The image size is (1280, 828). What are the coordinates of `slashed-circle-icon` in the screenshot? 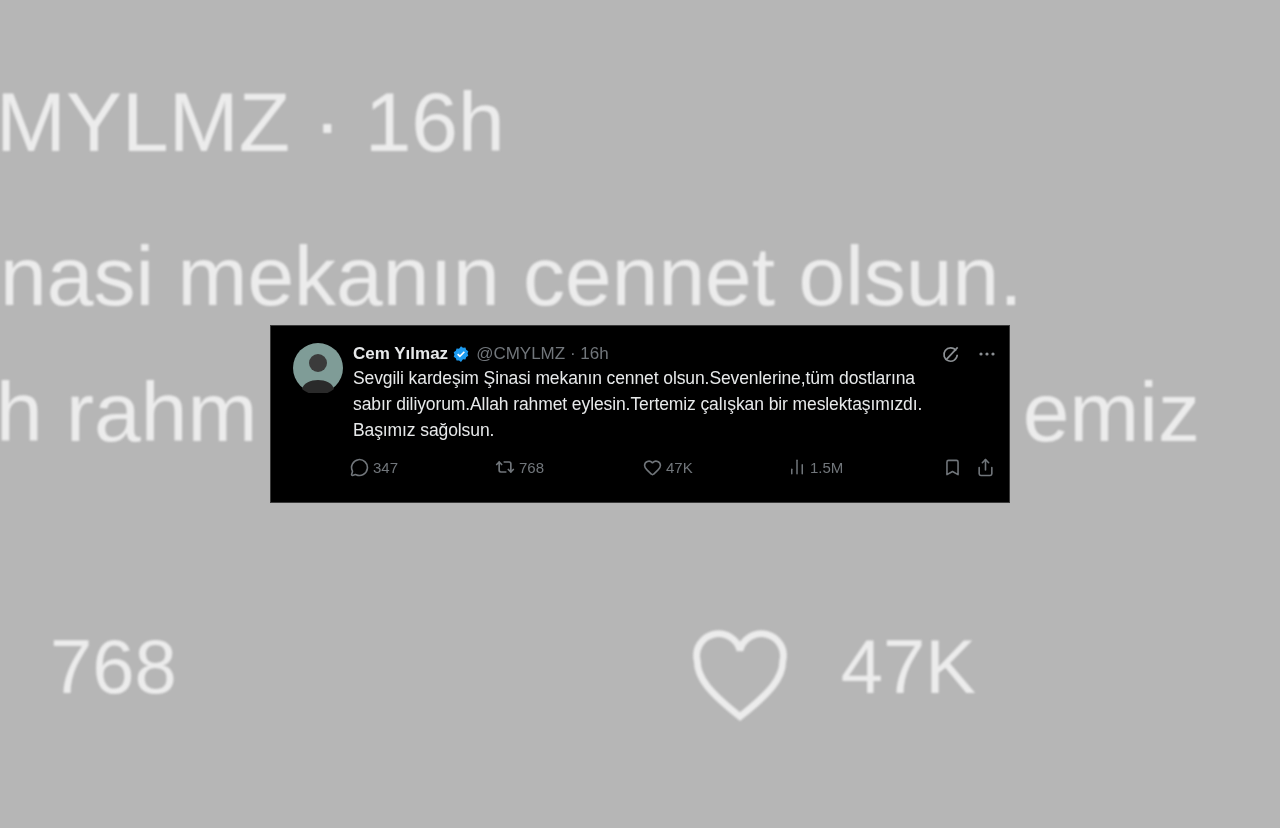 It's located at (951, 354).